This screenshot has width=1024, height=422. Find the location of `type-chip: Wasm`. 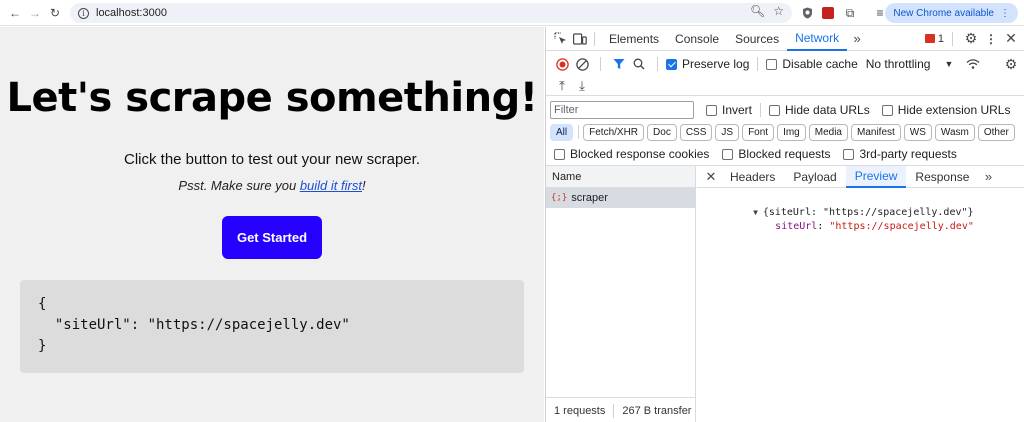

type-chip: Wasm is located at coordinates (954, 132).